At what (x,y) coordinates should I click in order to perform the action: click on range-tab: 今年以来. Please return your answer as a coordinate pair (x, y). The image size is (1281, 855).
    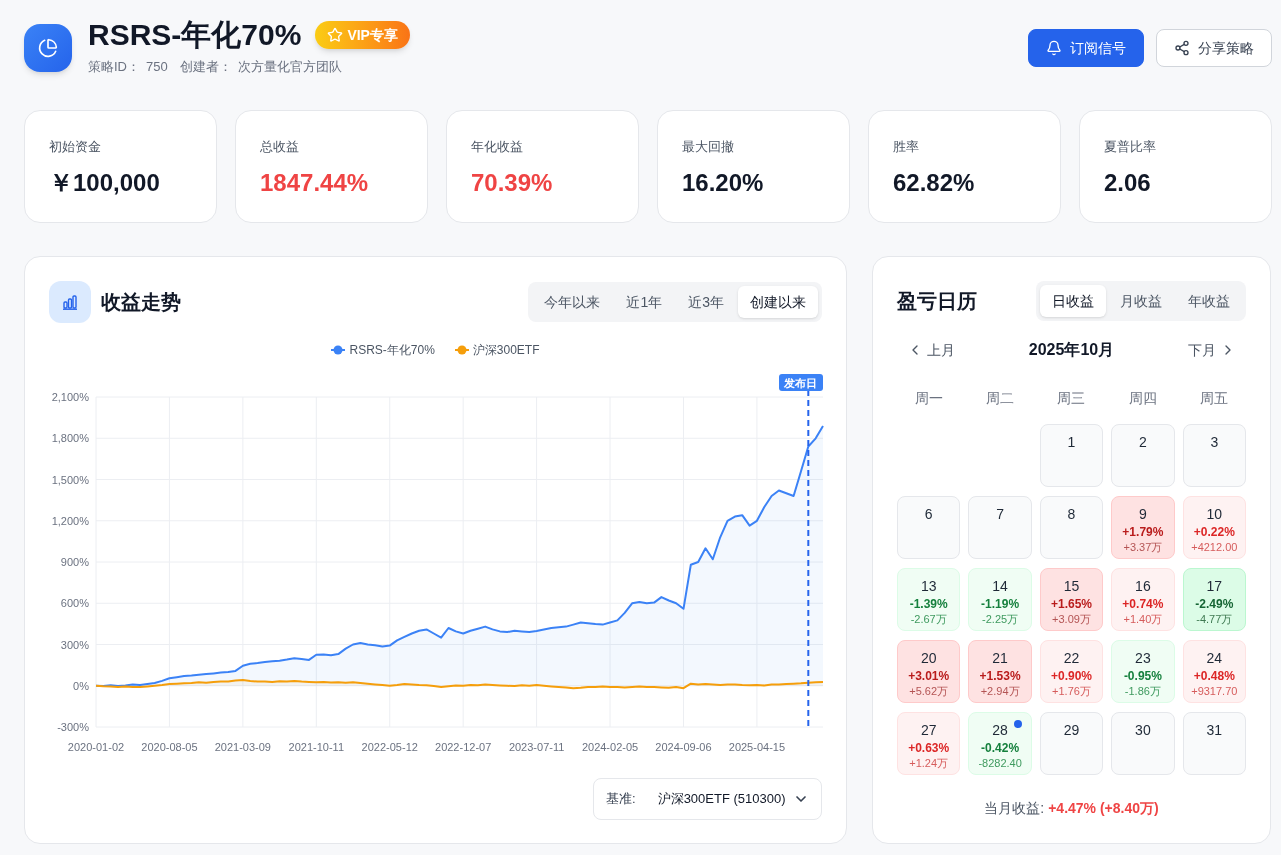
    Looking at the image, I should click on (572, 302).